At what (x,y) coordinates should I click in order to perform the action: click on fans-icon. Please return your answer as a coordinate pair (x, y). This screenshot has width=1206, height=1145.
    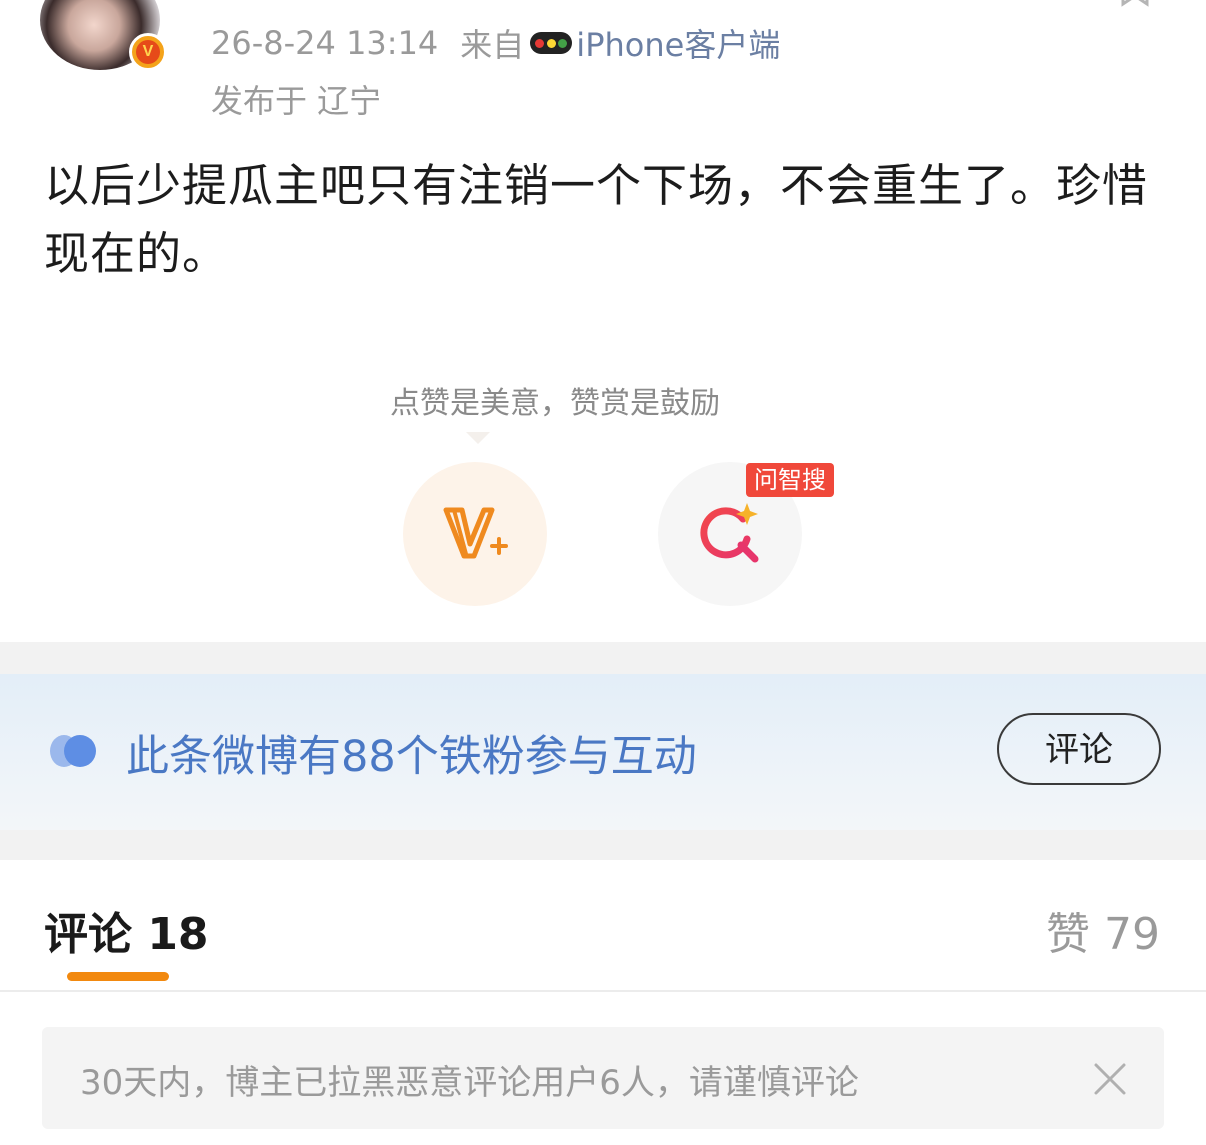
    Looking at the image, I should click on (73, 751).